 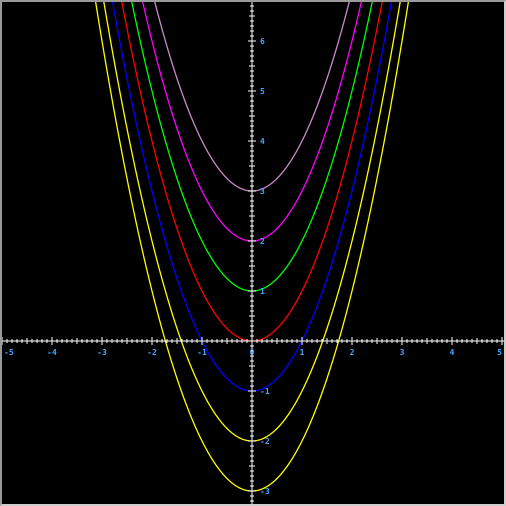 What do you see at coordinates (265, 491) in the screenshot?
I see `y-tick-label: -3` at bounding box center [265, 491].